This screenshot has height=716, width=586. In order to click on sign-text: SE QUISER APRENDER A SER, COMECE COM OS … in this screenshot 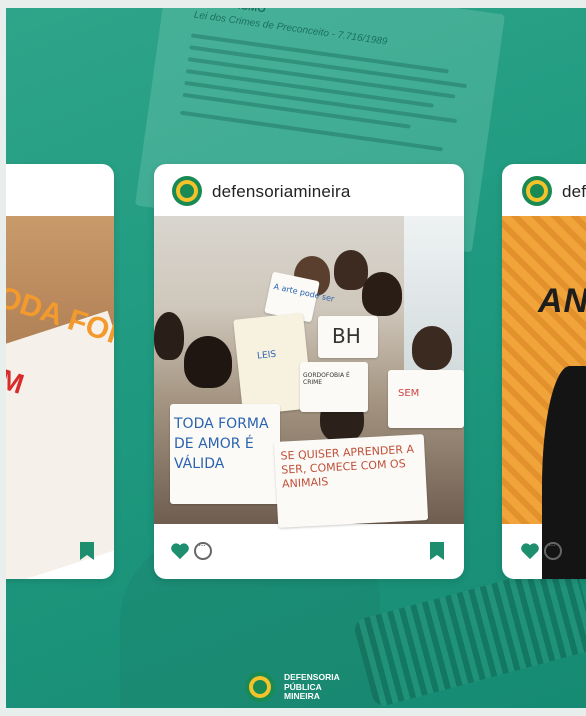, I will do `click(347, 466)`.